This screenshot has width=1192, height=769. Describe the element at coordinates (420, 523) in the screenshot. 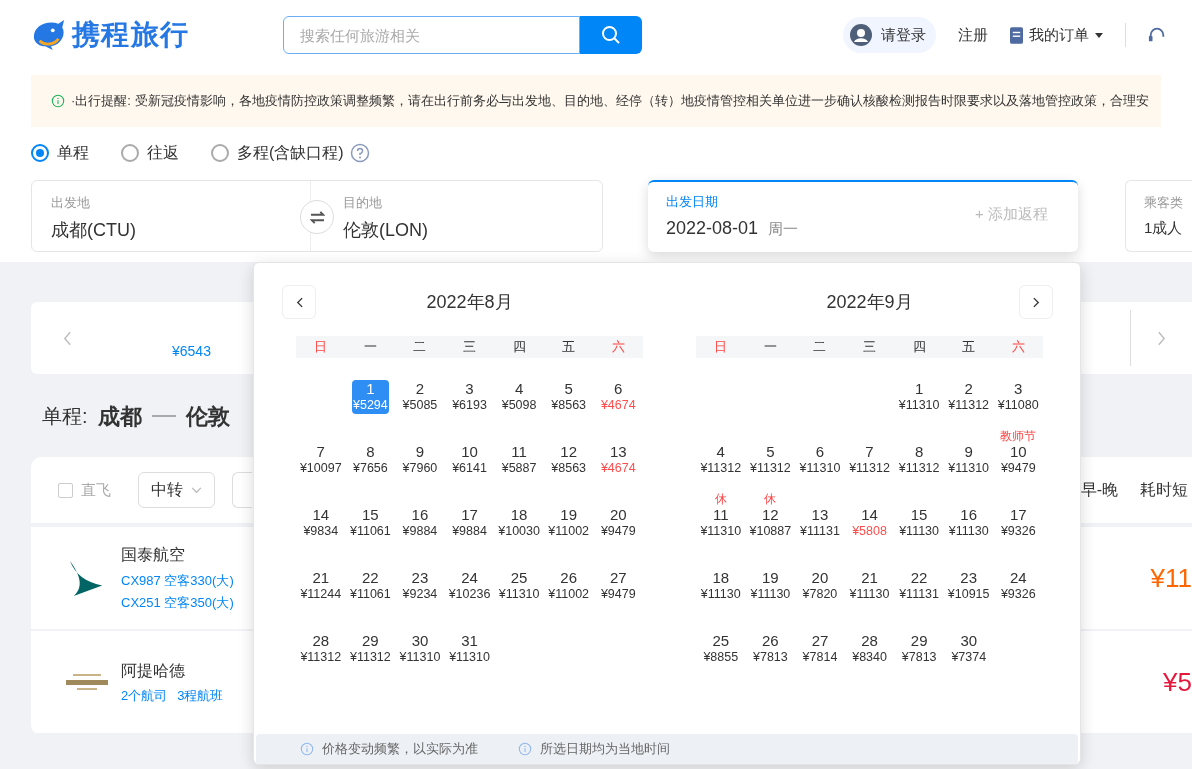

I see `calendar-day: 16 ¥9884` at that location.